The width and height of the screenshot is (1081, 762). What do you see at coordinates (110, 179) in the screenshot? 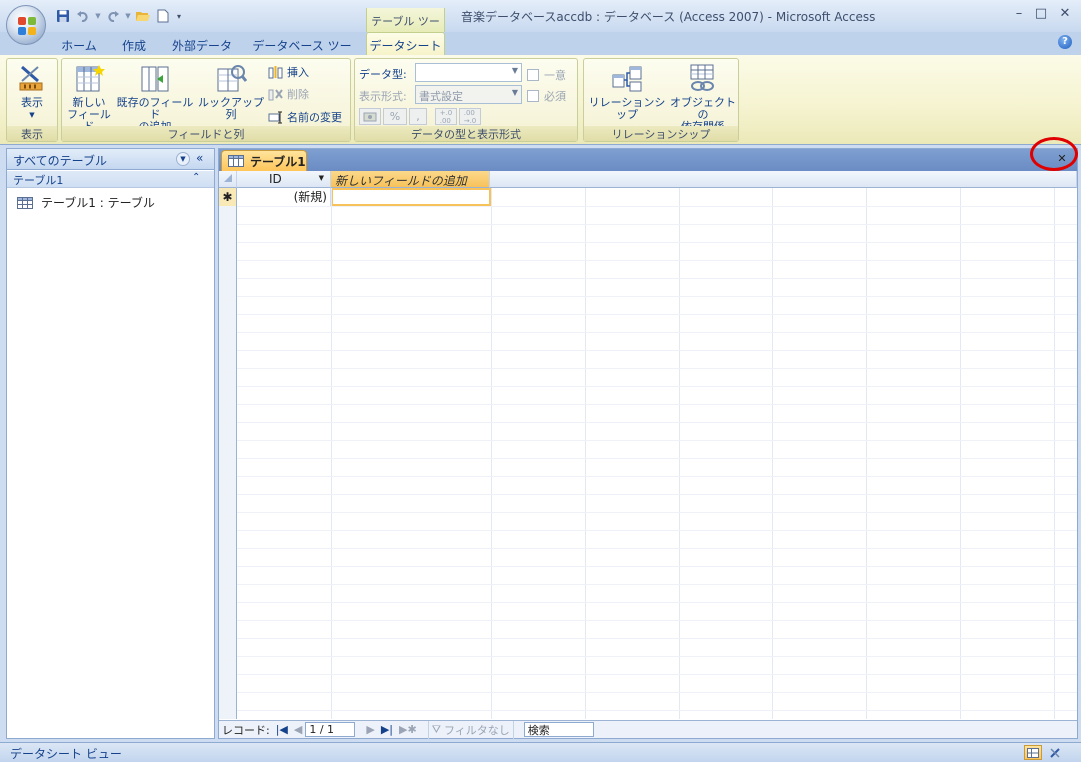
I see `nav-group-header: テーブル1 ⌃` at bounding box center [110, 179].